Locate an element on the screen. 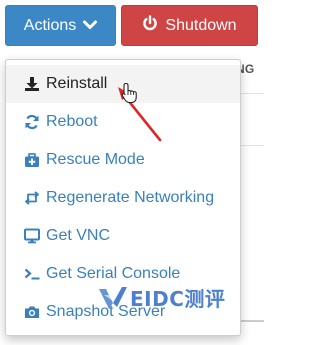 This screenshot has width=320, height=345. medkit-icon is located at coordinates (32, 160).